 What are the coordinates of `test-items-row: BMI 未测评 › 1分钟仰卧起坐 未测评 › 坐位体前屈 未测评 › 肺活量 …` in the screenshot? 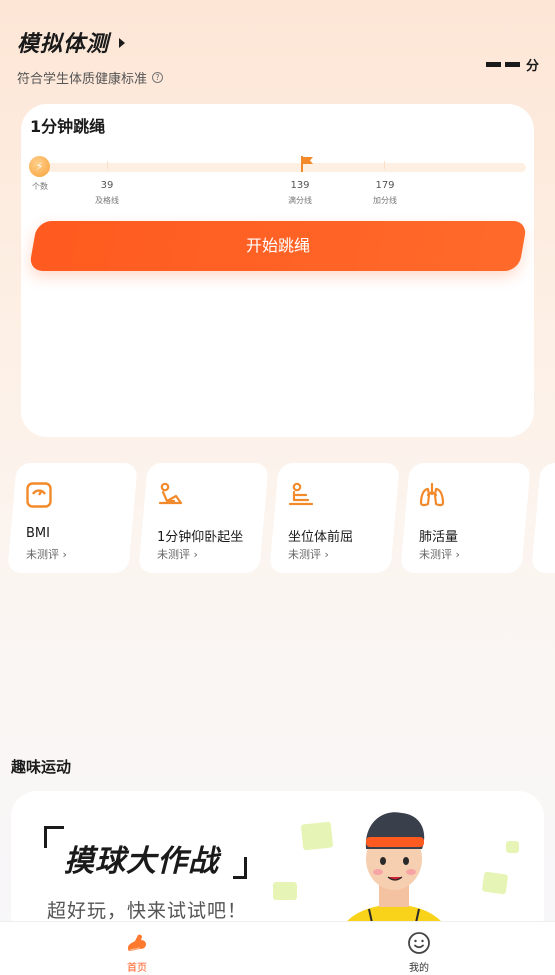 It's located at (277, 519).